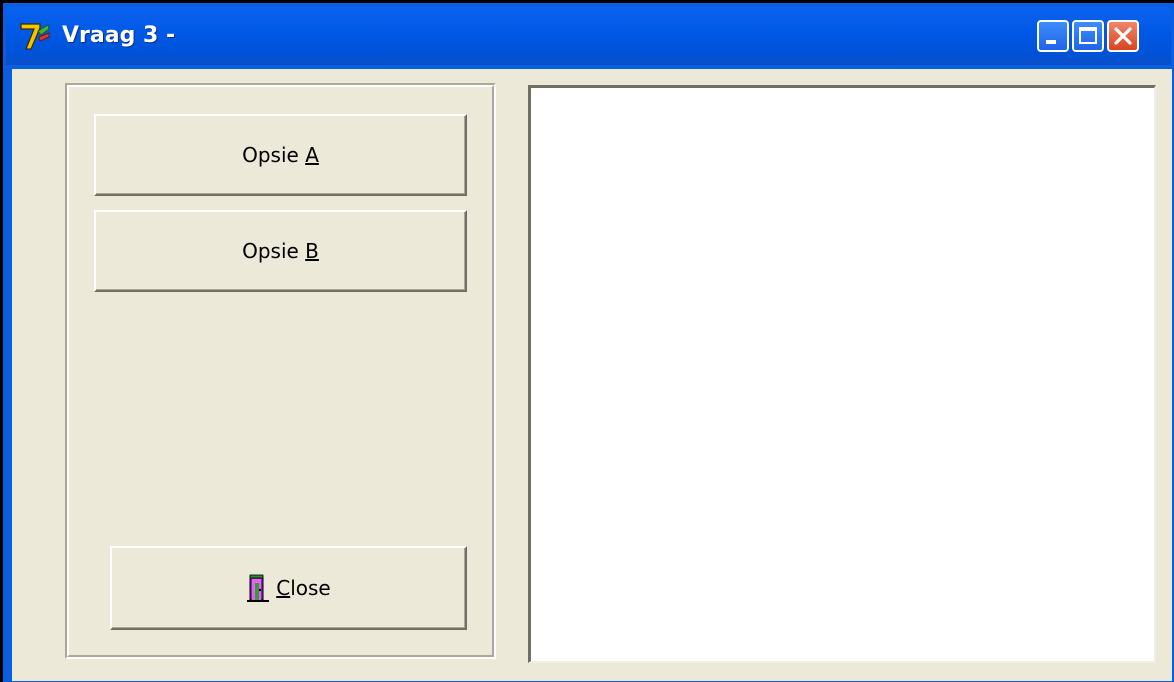 The height and width of the screenshot is (682, 1174). I want to click on app-logo-icon, so click(35, 36).